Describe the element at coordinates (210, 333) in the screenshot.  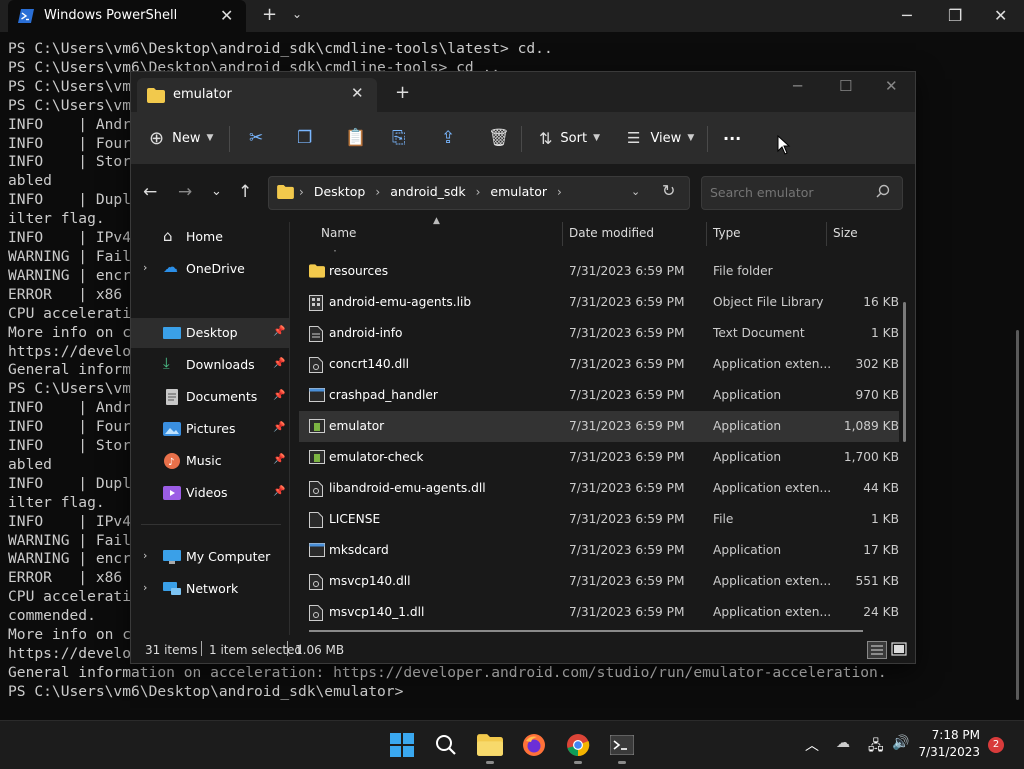
I see `nav-item-desktop: Desktop 📌` at that location.